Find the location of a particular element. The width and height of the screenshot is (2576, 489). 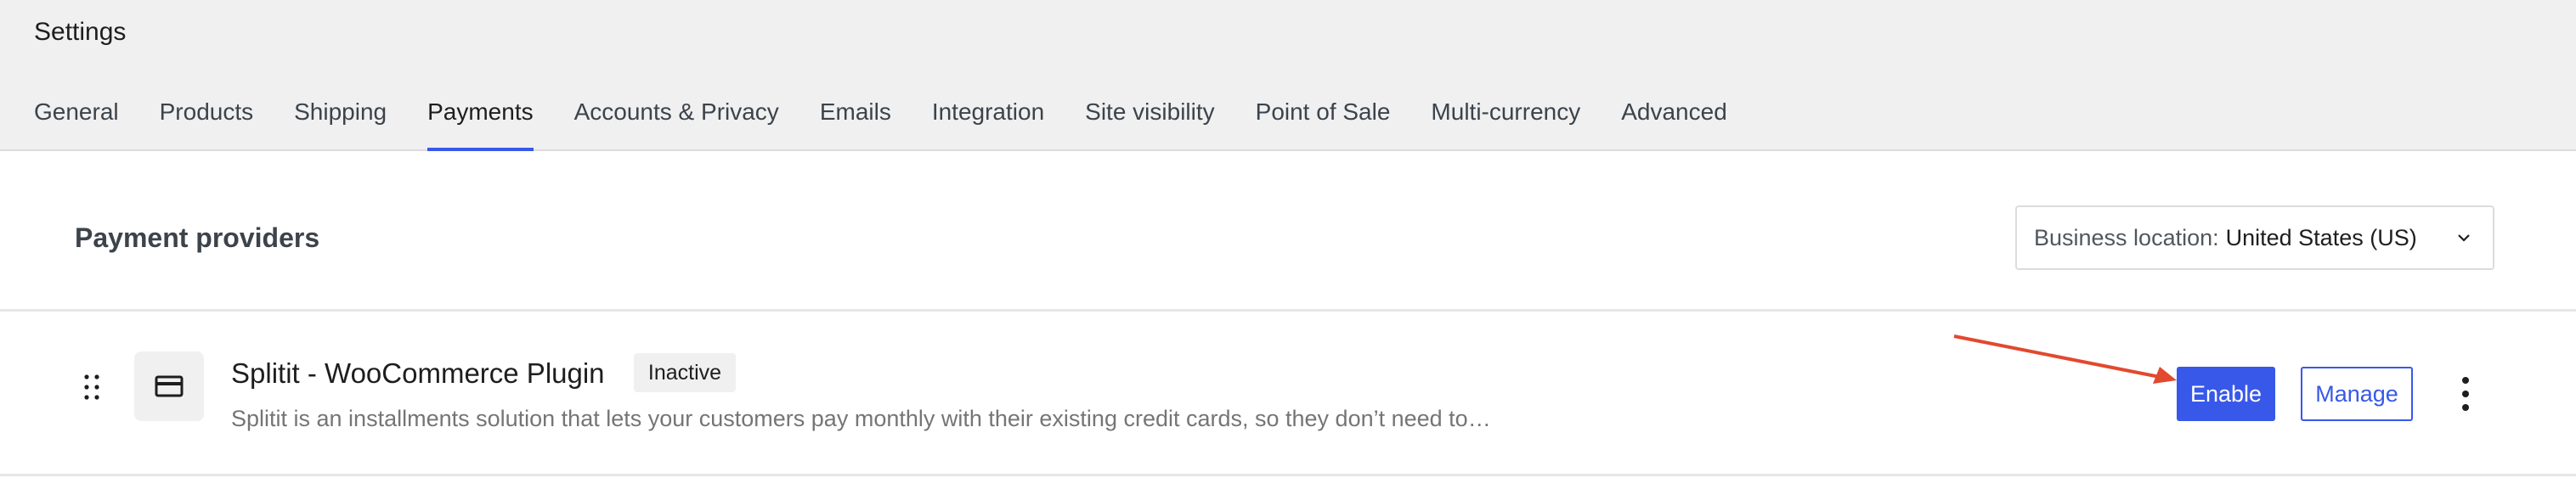

section-title: Payment providers is located at coordinates (197, 238).